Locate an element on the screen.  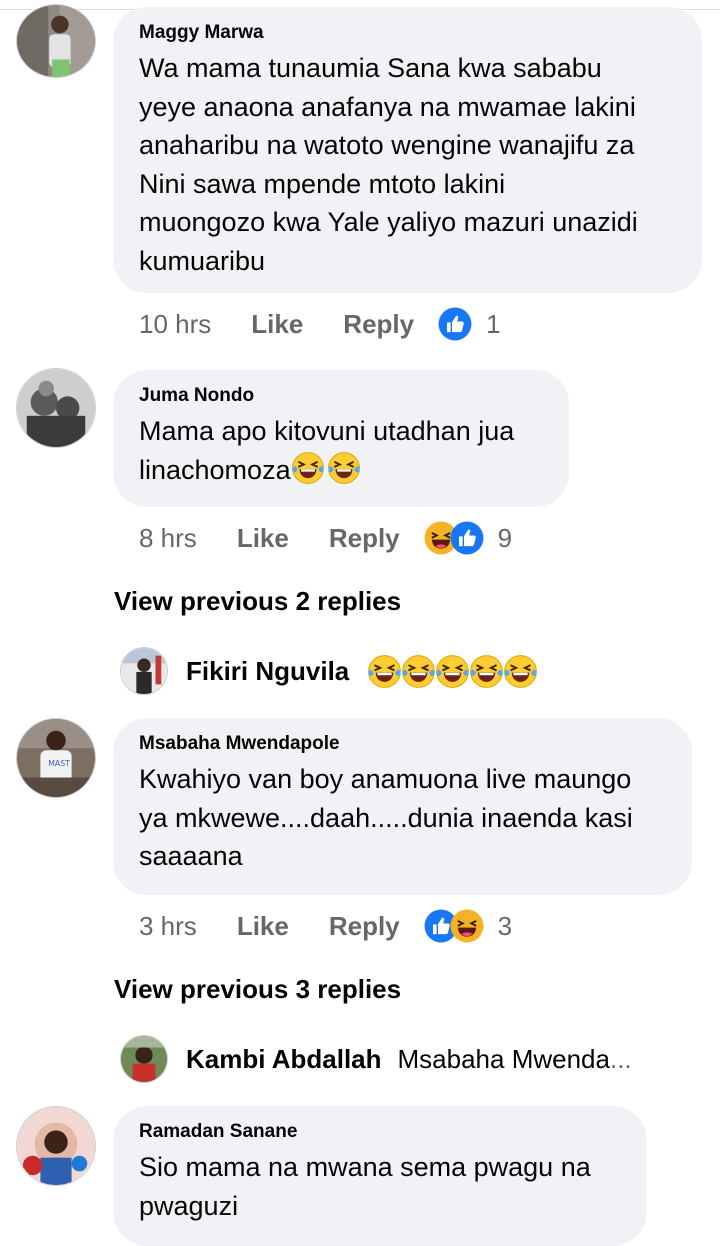
svg-text: MAST is located at coordinates (59, 763).